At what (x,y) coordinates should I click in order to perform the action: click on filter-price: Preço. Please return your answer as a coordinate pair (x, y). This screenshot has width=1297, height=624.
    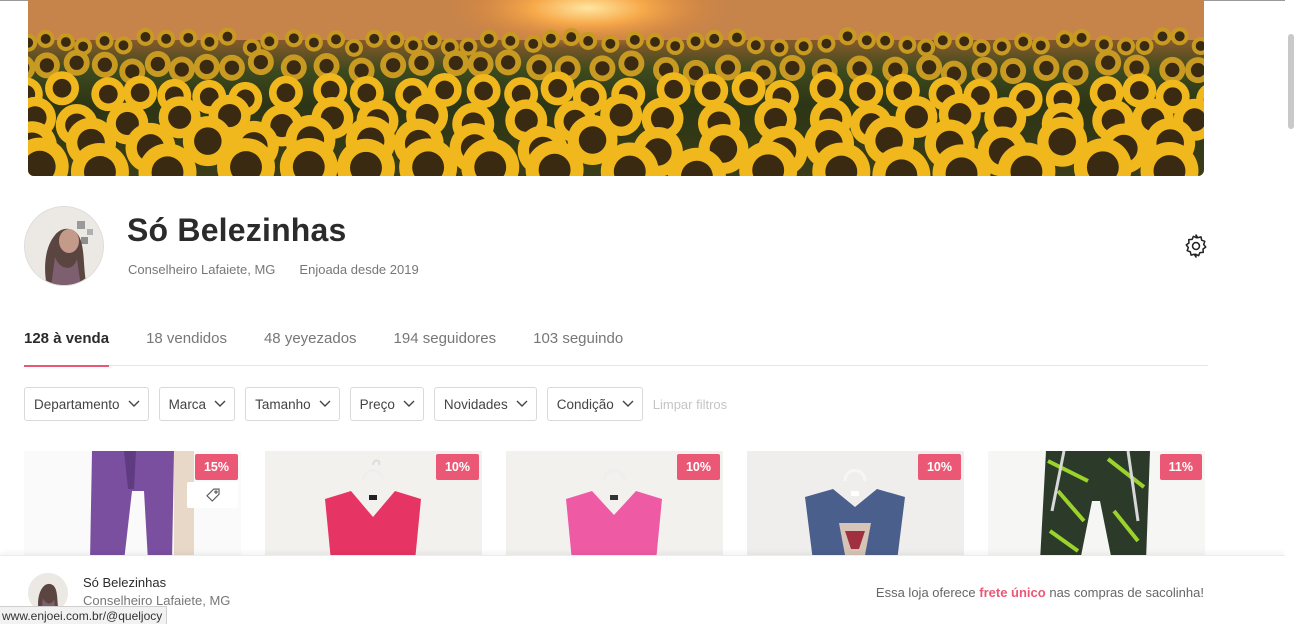
    Looking at the image, I should click on (386, 404).